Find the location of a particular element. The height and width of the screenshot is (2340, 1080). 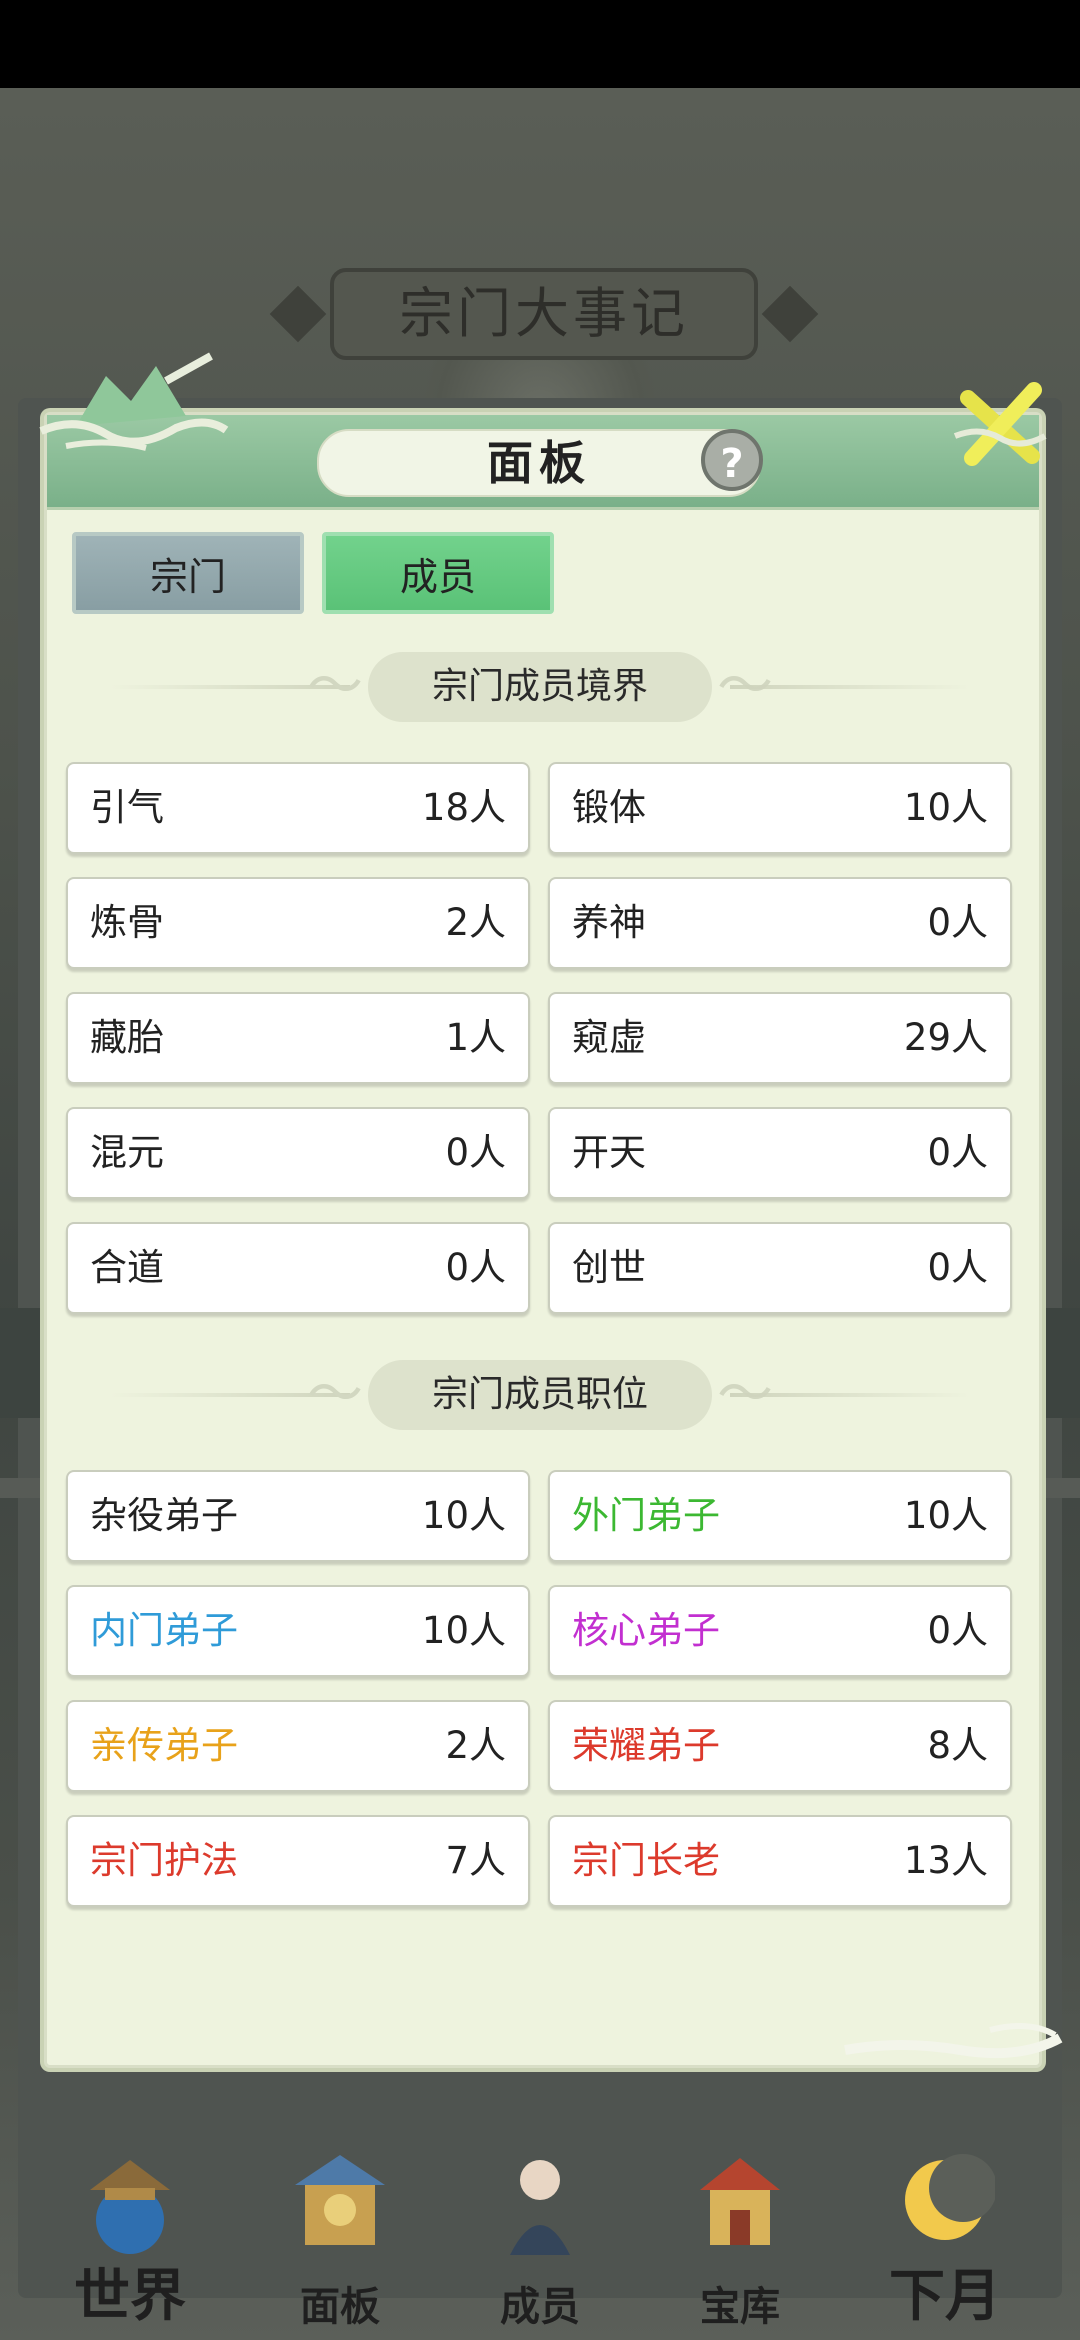

realm-count: 2人 is located at coordinates (475, 922).